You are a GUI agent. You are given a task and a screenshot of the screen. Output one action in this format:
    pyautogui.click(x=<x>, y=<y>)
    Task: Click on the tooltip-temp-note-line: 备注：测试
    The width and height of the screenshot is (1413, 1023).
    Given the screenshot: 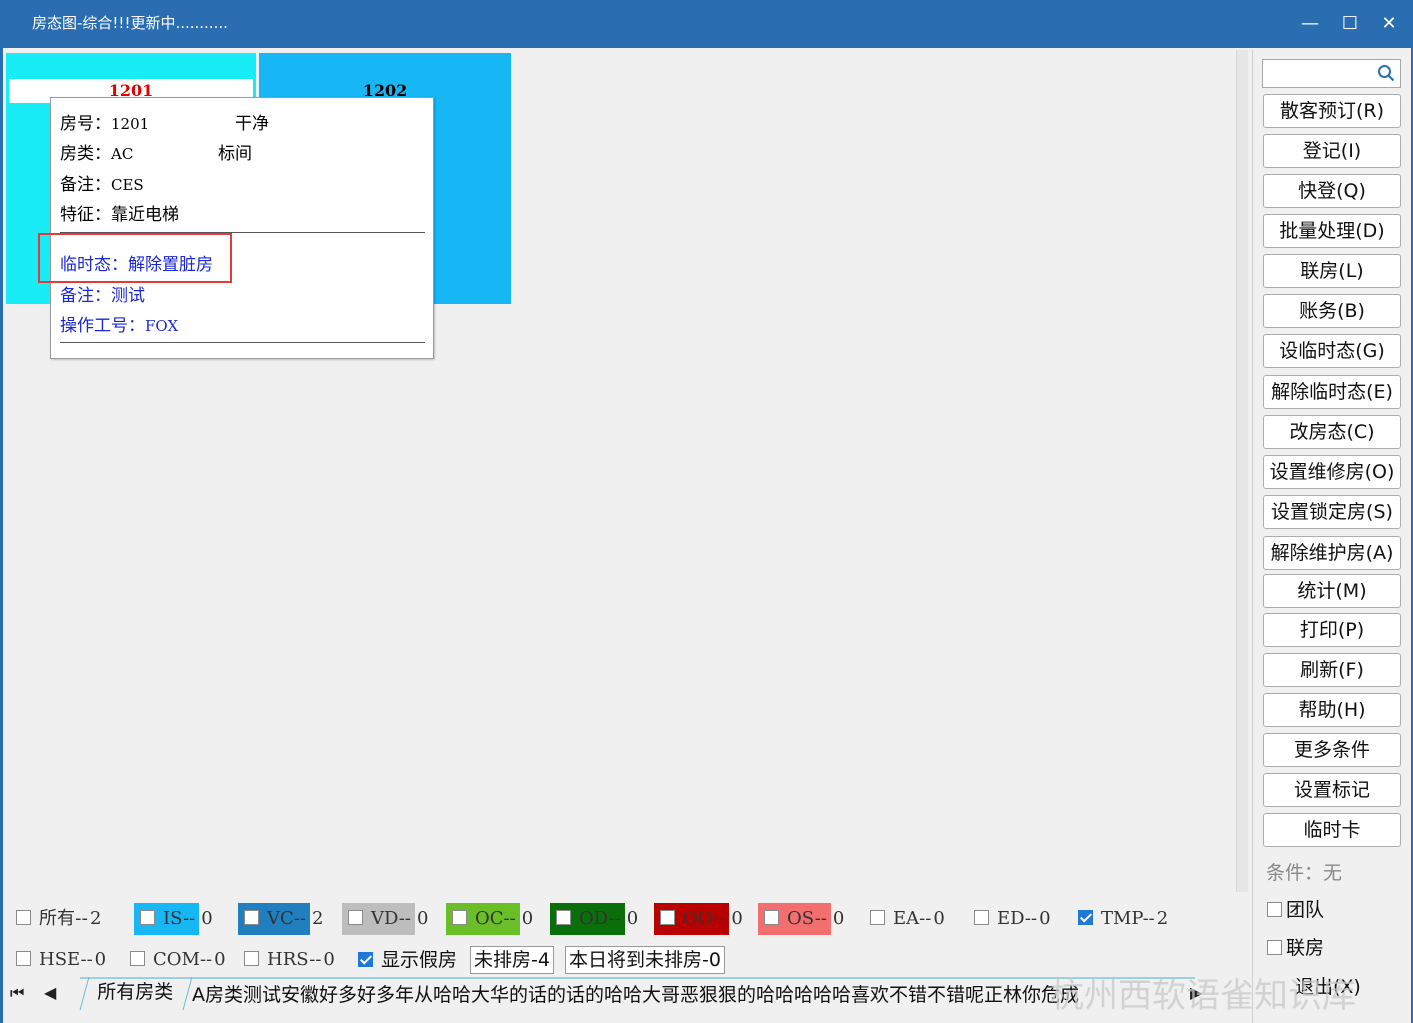 What is the action you would take?
    pyautogui.click(x=102, y=293)
    